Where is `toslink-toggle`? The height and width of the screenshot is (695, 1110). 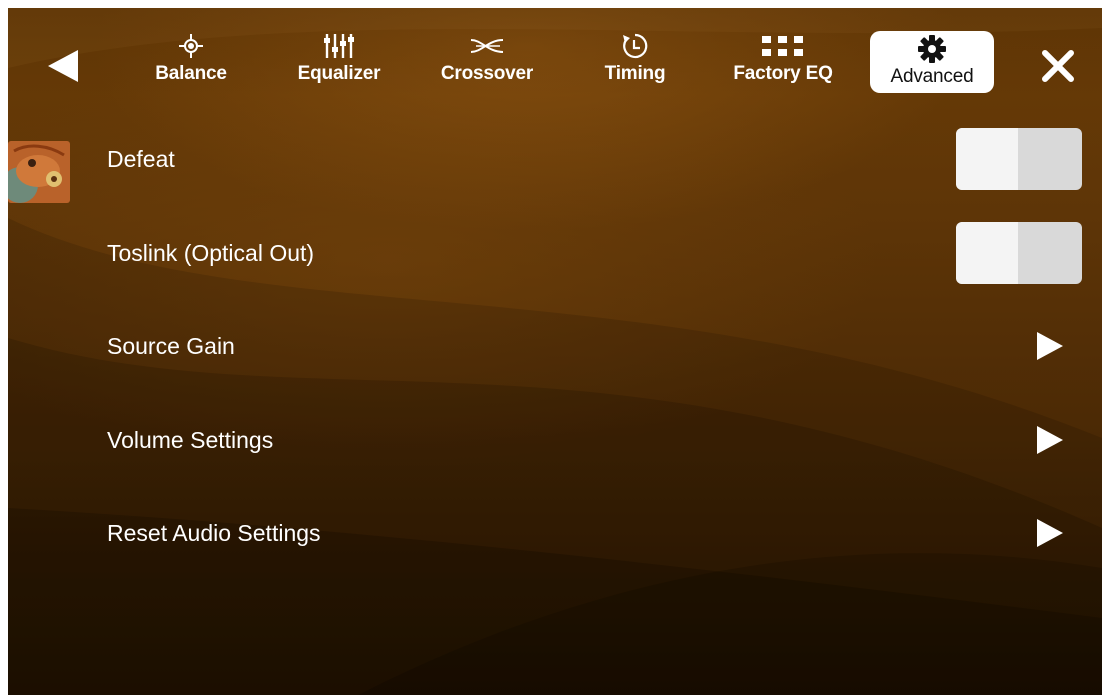 toslink-toggle is located at coordinates (1019, 253).